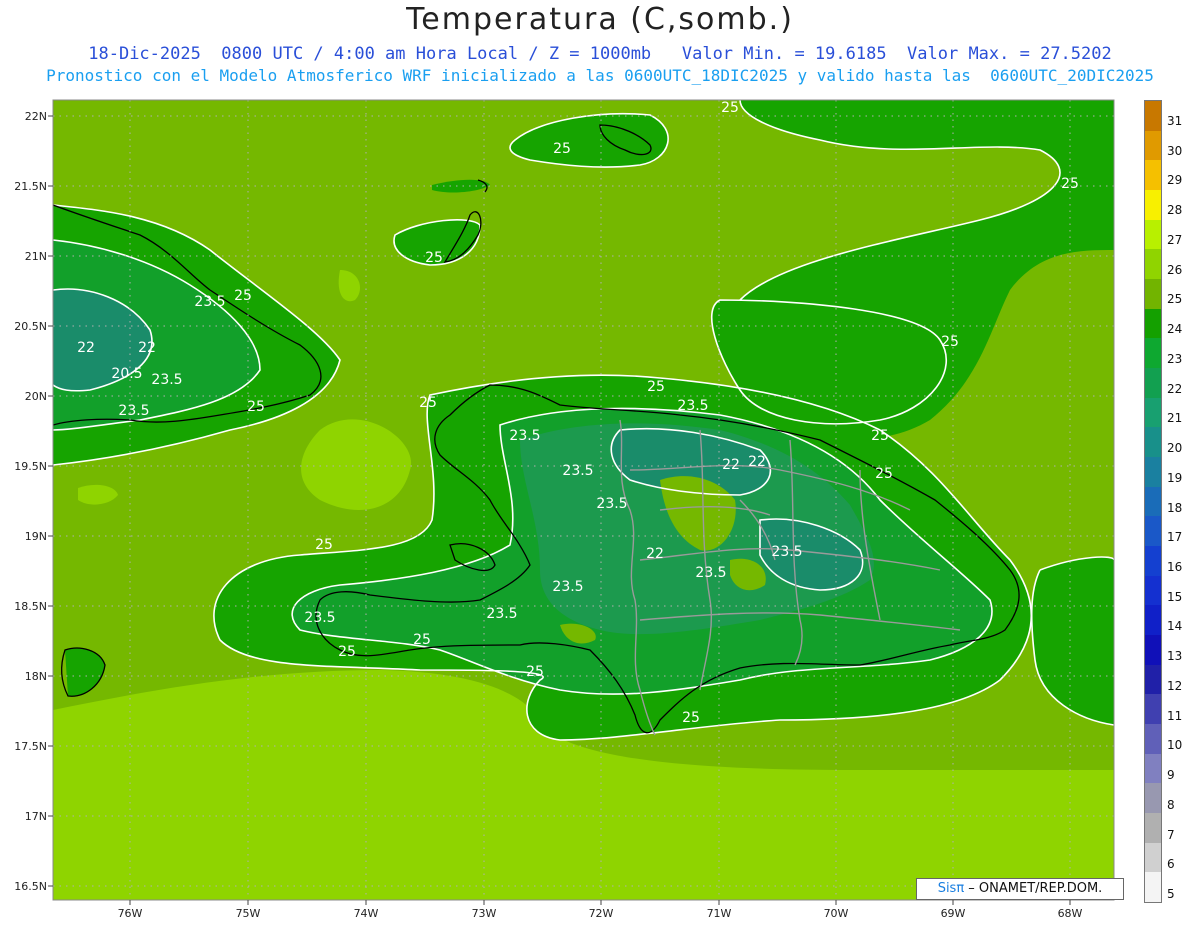 The image size is (1200, 927). What do you see at coordinates (36, 676) in the screenshot?
I see `lat-label: 18N` at bounding box center [36, 676].